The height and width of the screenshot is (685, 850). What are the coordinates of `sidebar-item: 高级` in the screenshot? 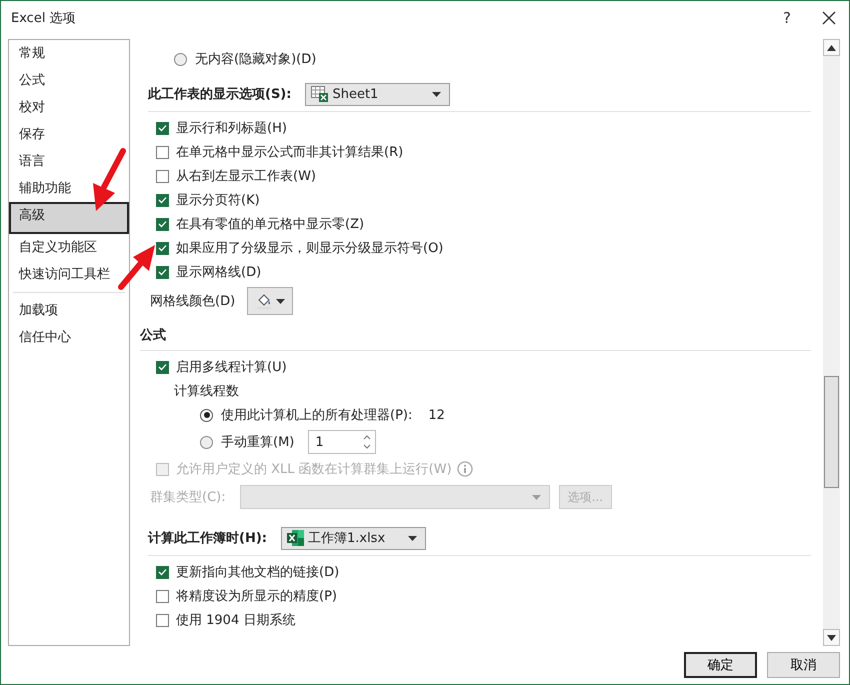 It's located at (69, 218).